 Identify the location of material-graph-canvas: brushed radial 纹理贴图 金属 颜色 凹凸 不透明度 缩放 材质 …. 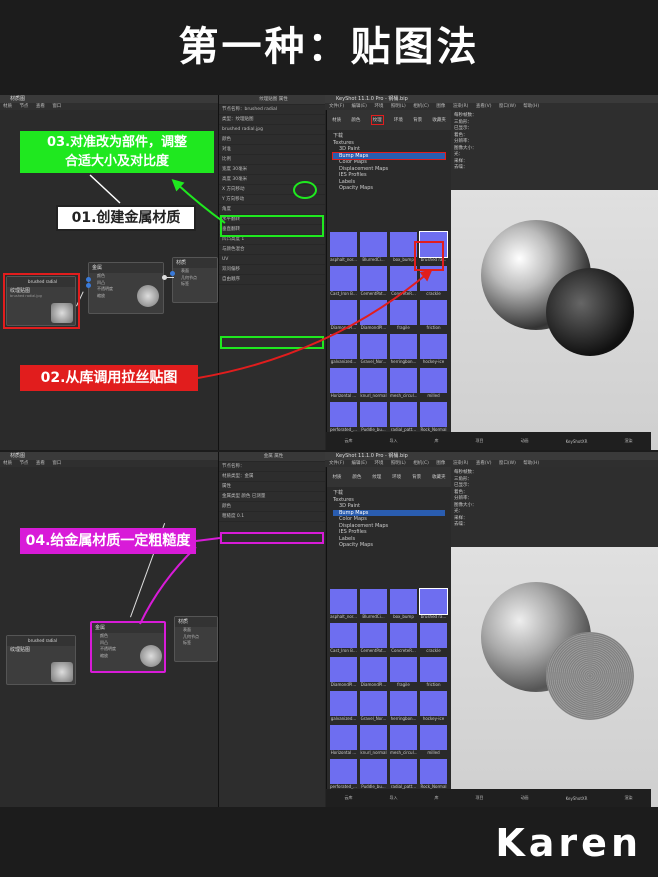
(109, 637).